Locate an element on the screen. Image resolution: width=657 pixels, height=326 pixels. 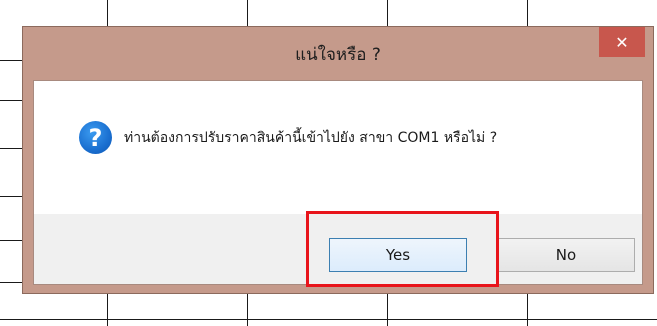
question-icon: ? is located at coordinates (95, 137).